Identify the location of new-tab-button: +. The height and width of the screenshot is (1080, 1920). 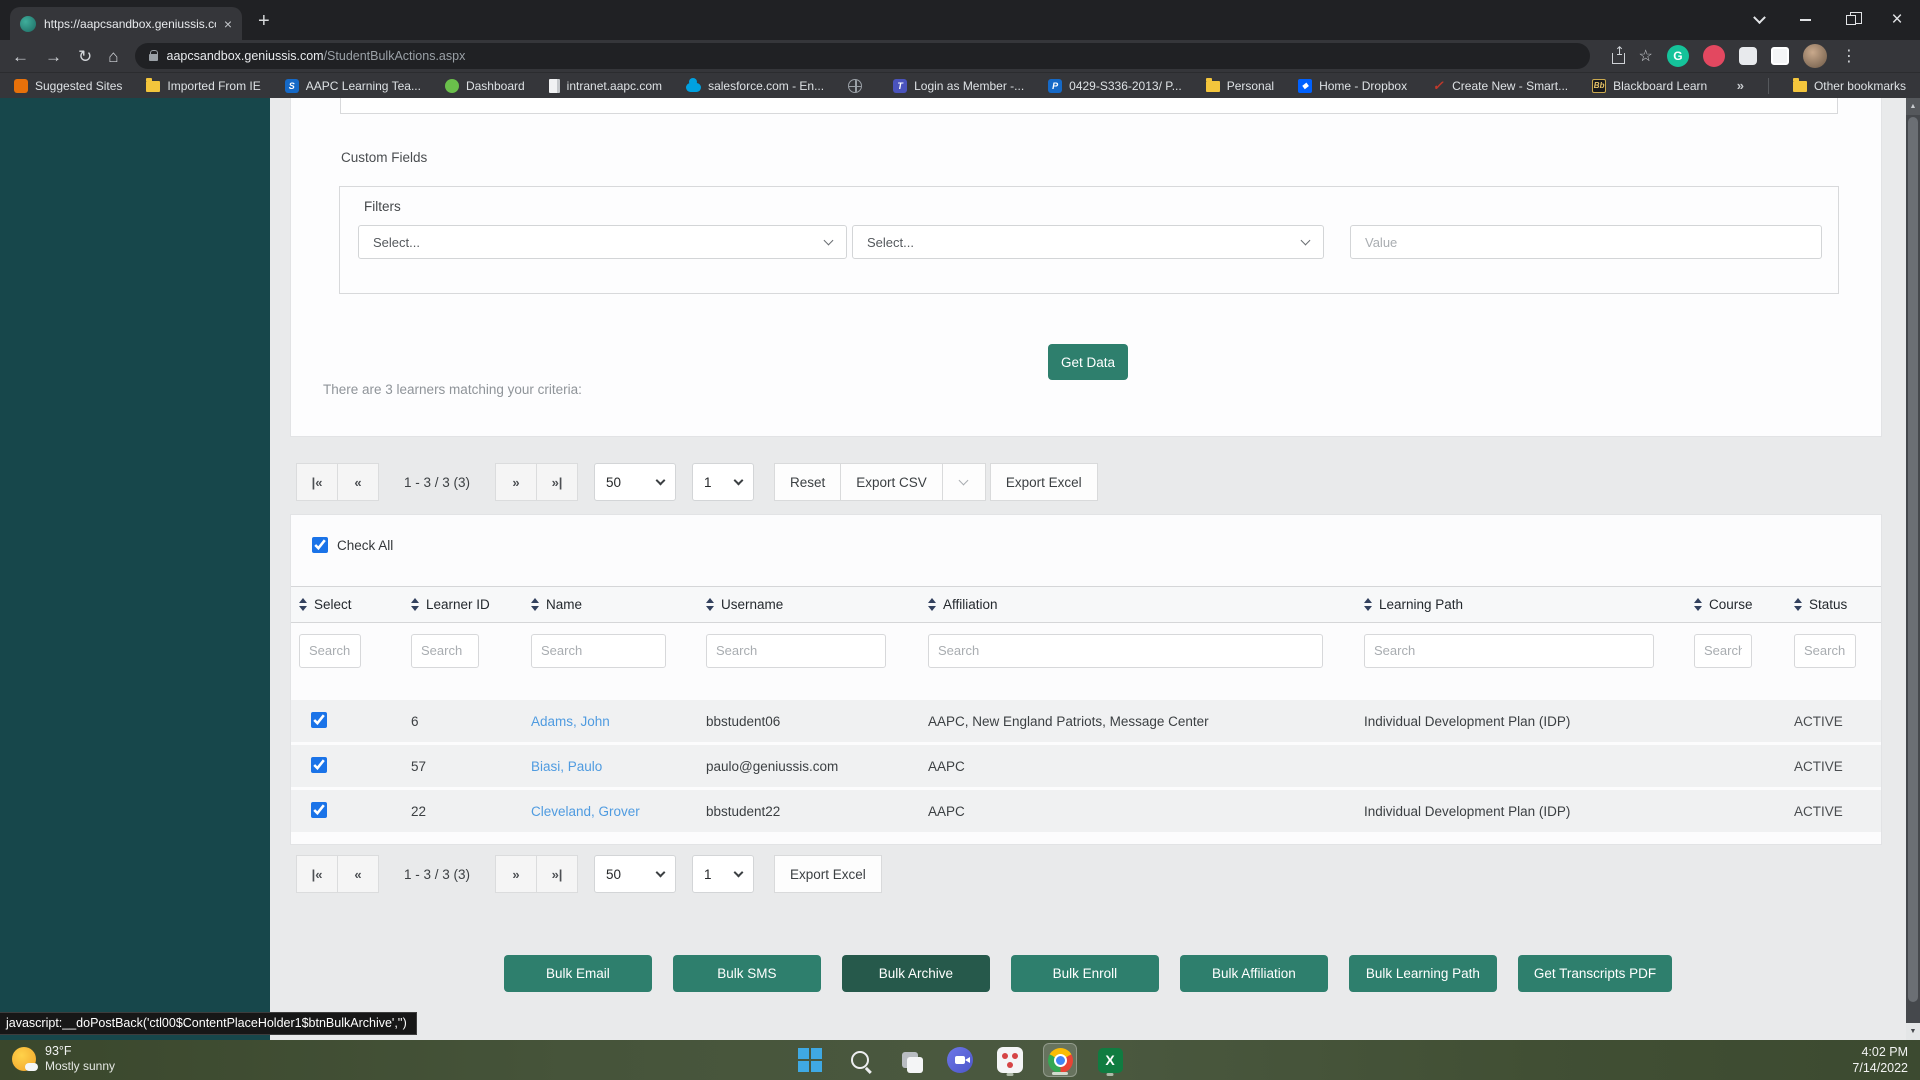
(264, 21).